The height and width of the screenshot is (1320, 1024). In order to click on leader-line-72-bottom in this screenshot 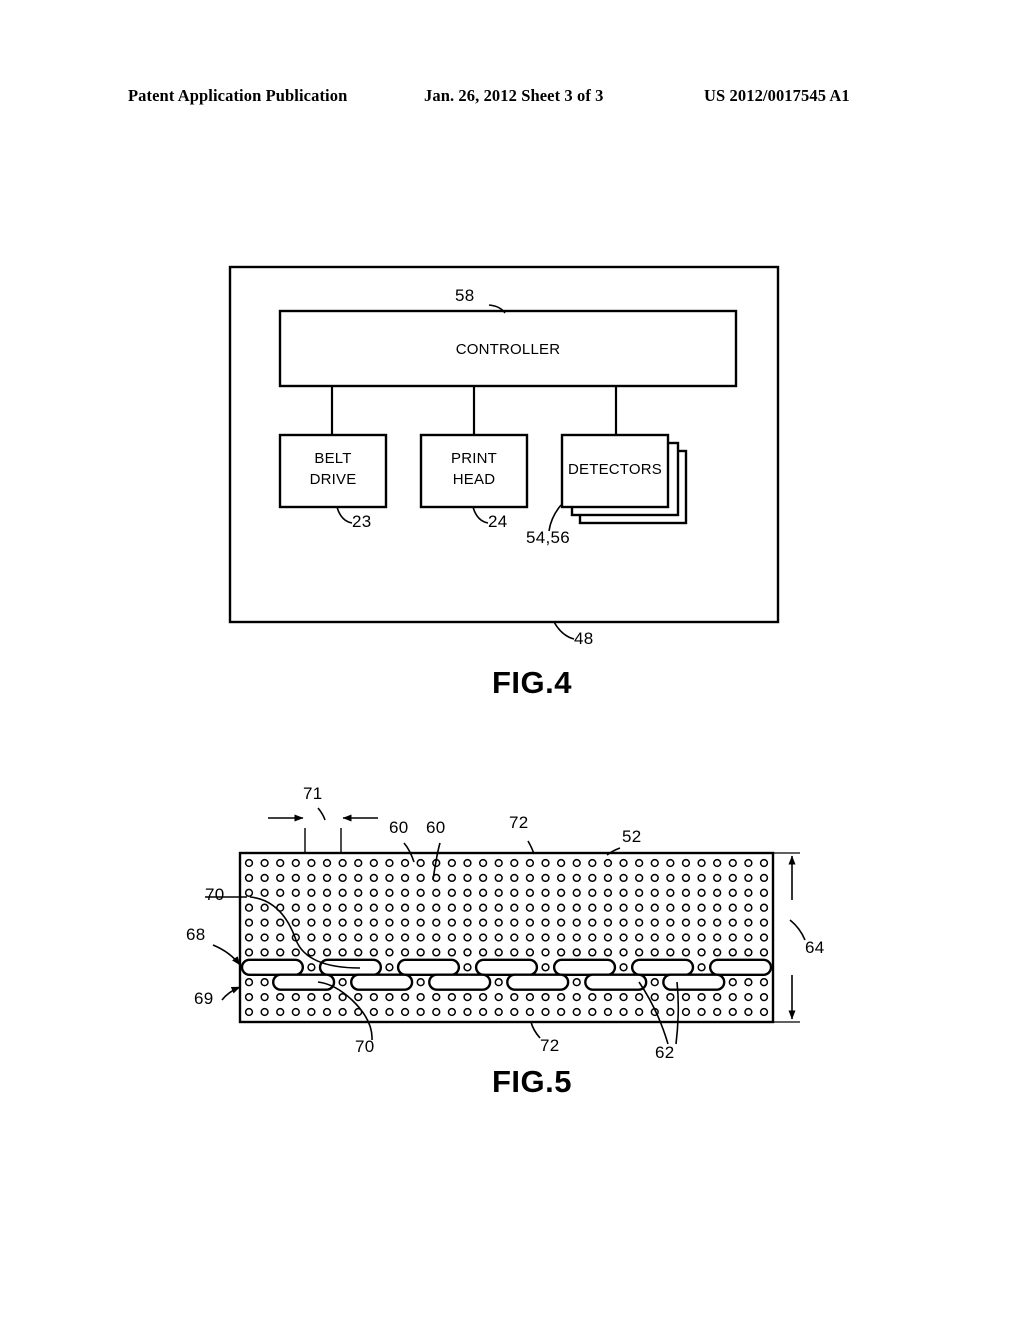, I will do `click(535, 1030)`.